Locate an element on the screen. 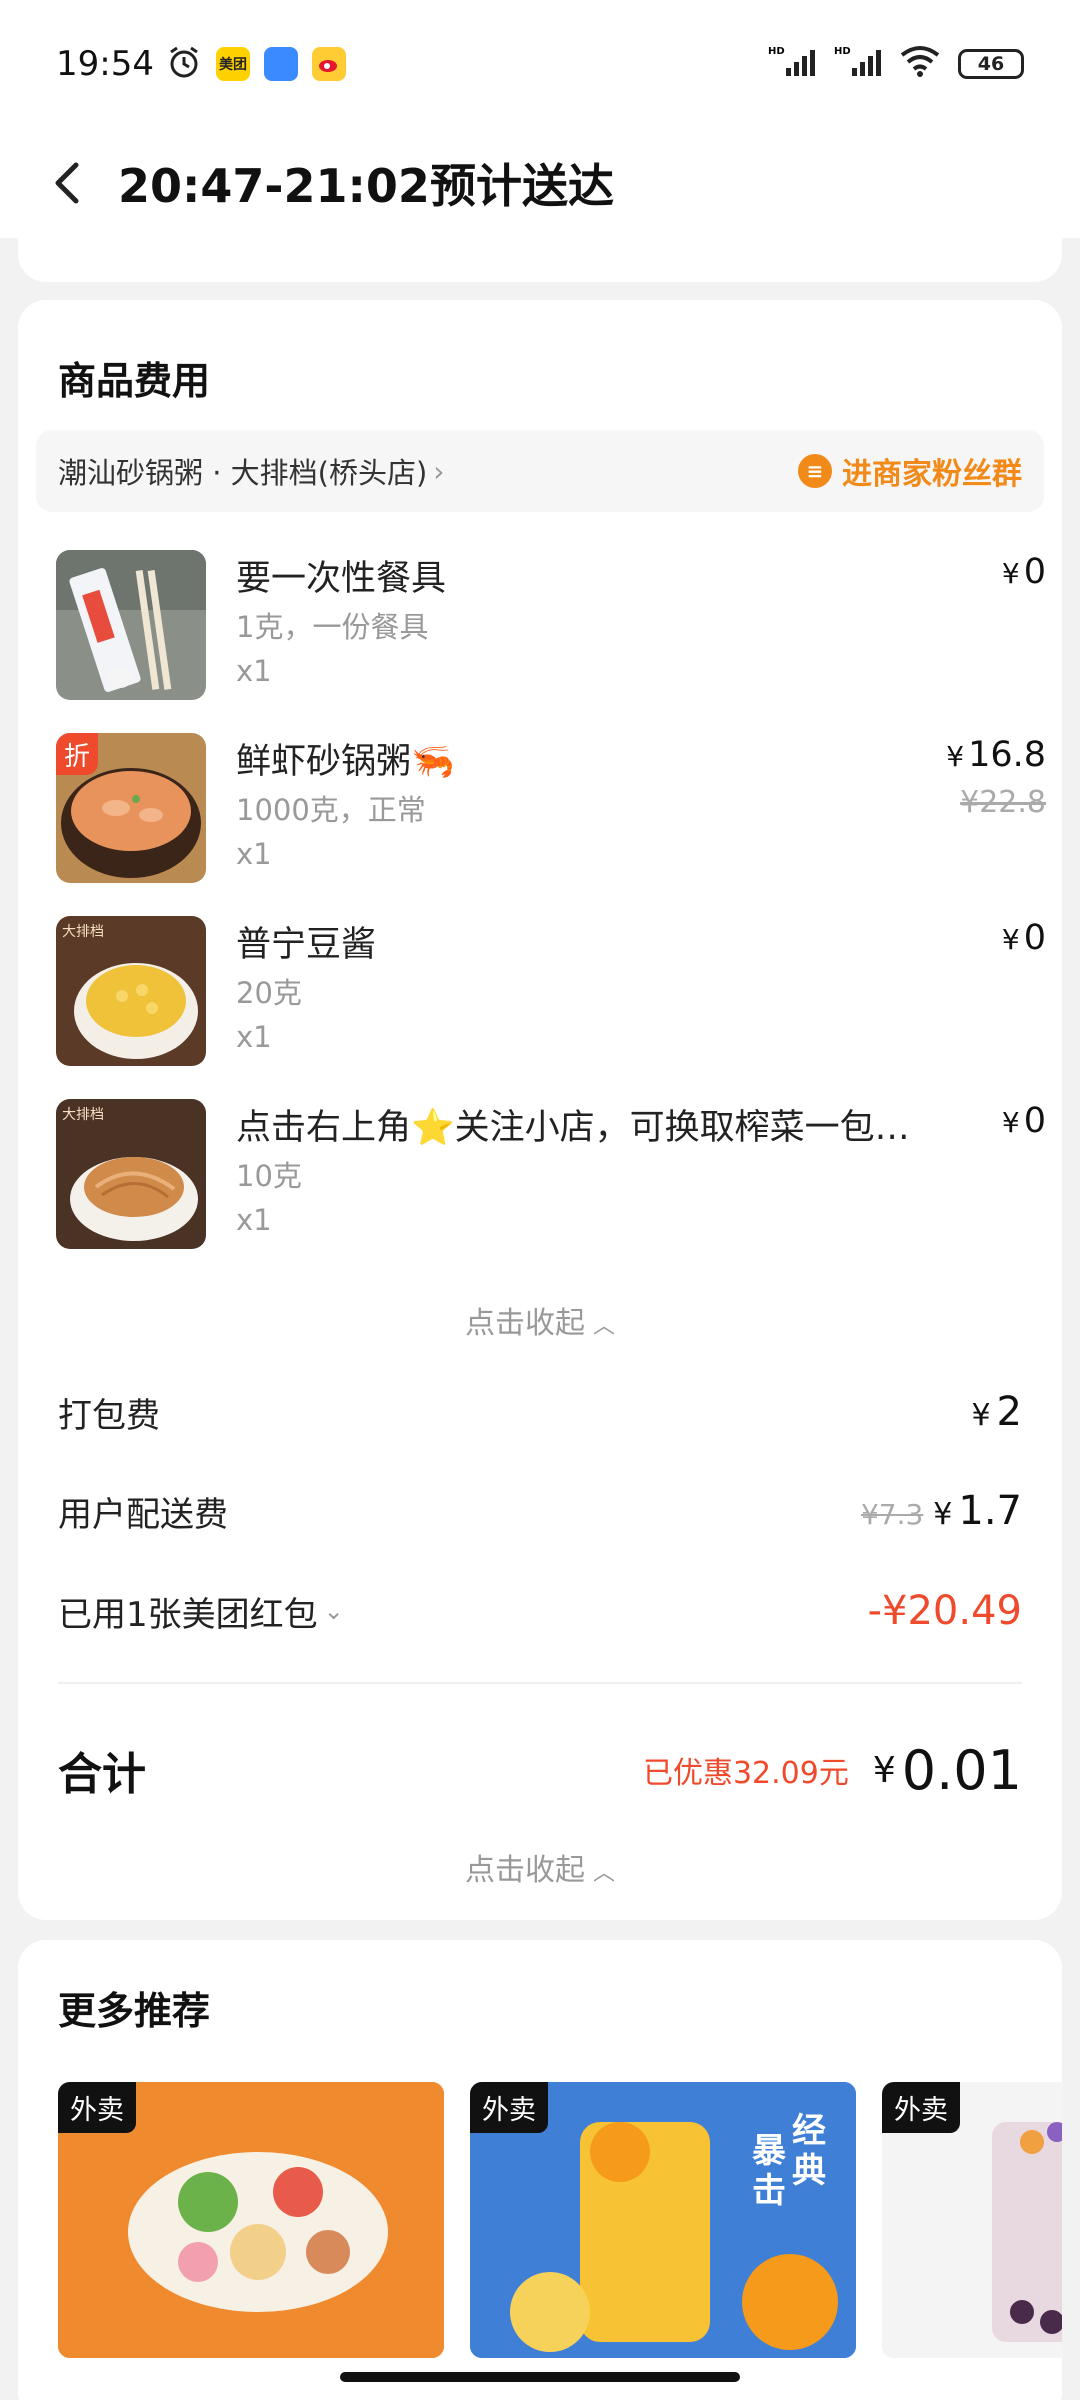  delivery-fee-value: ¥7.3 ¥1.7 is located at coordinates (941, 1511).